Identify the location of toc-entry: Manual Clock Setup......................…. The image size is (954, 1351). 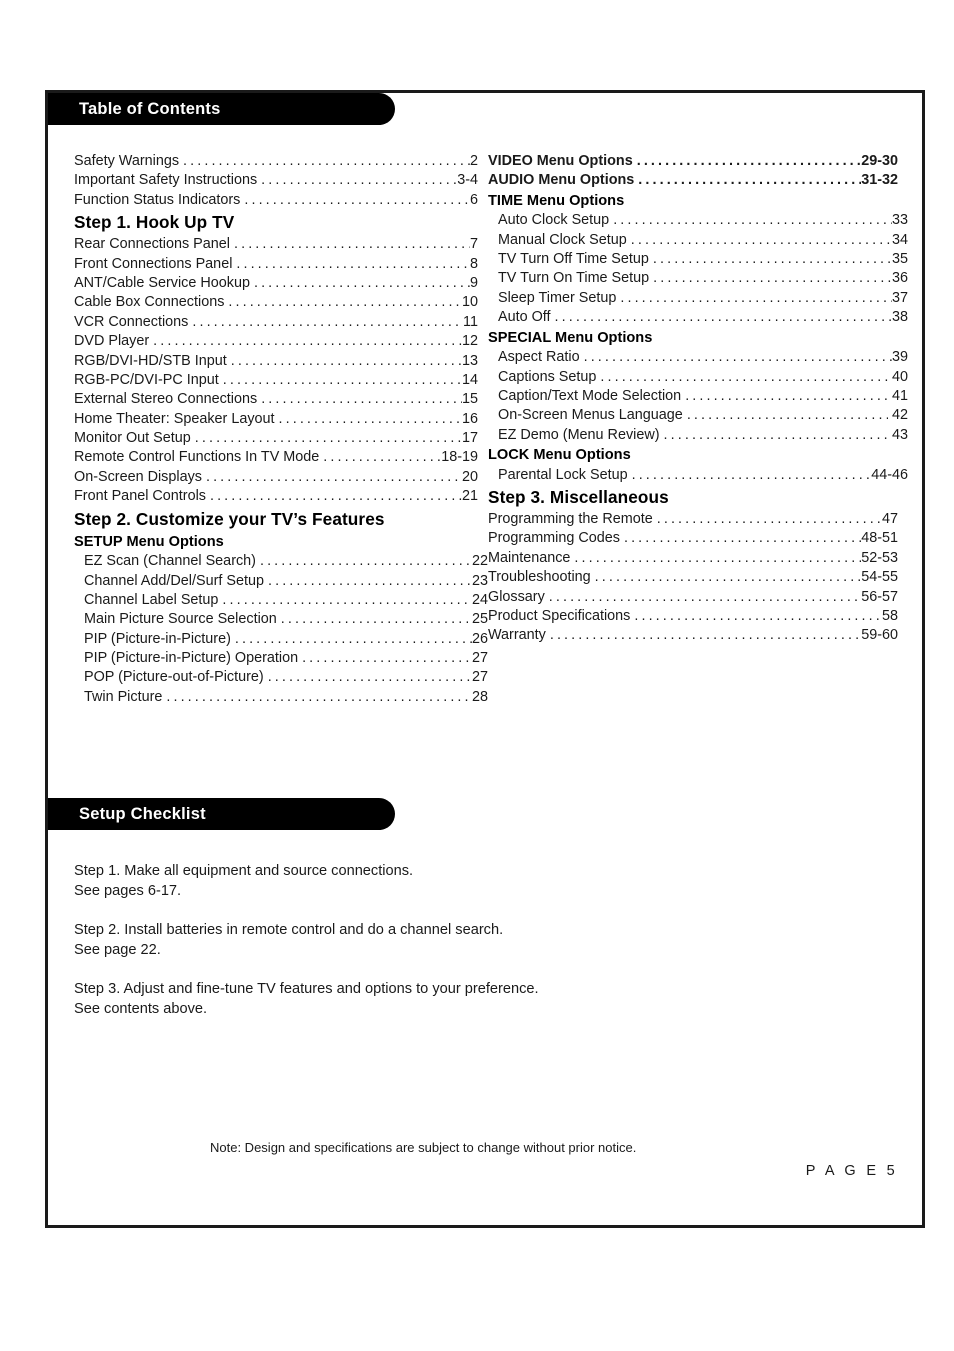
(698, 240).